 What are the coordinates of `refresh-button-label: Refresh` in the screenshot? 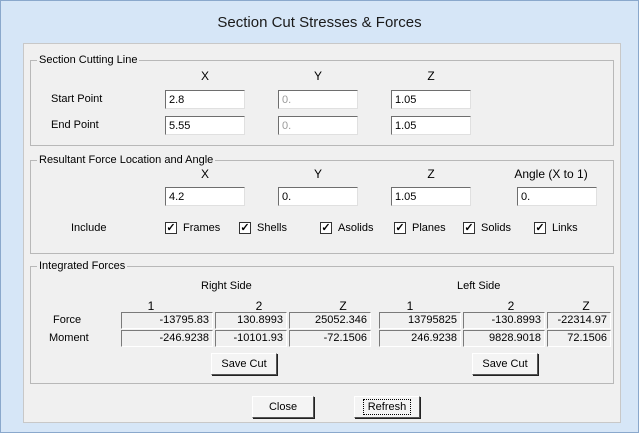 It's located at (387, 407).